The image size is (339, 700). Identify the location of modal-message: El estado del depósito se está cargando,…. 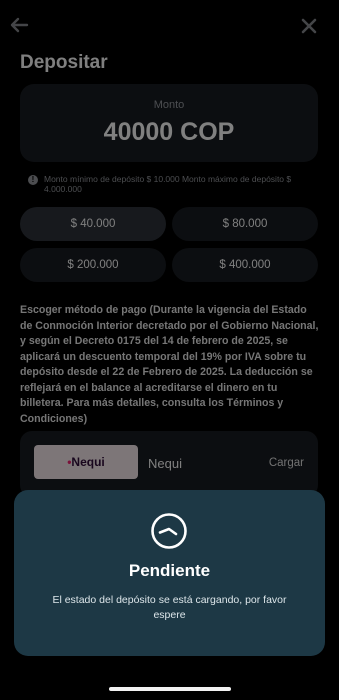
(169, 607).